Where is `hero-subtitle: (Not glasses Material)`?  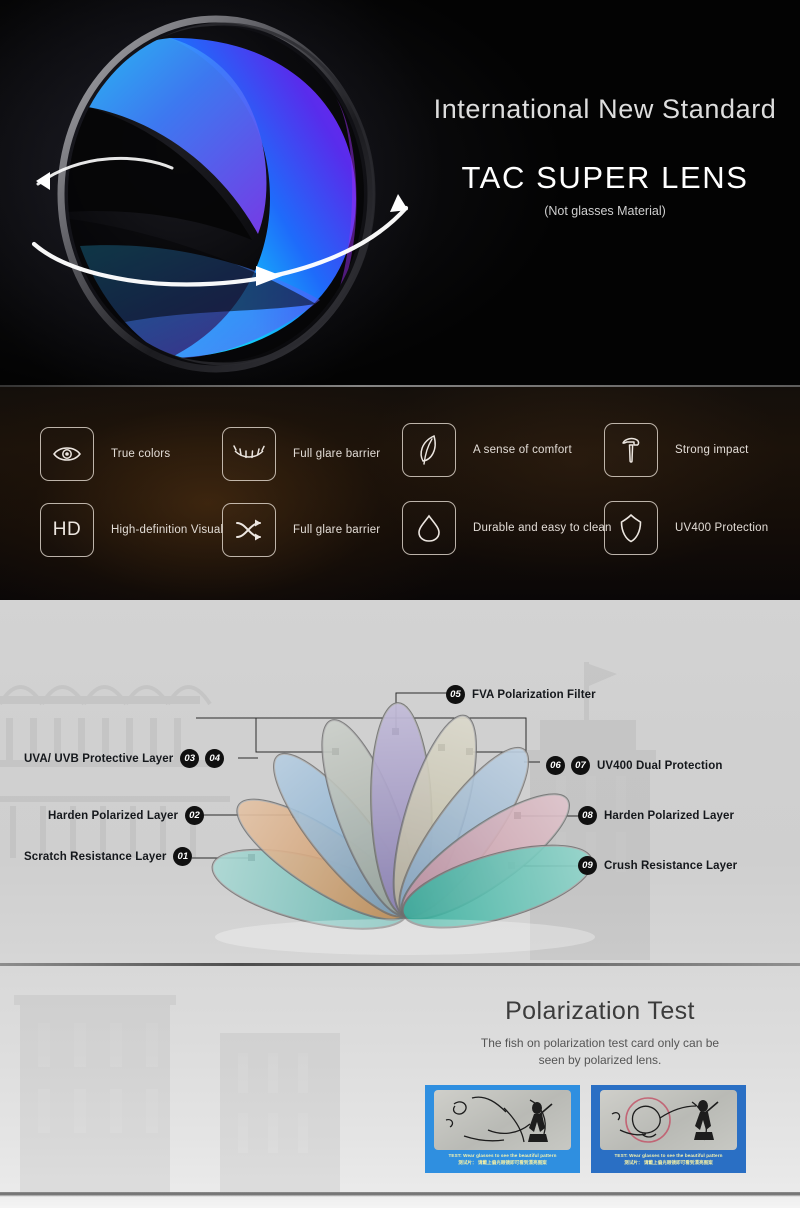 hero-subtitle: (Not glasses Material) is located at coordinates (605, 210).